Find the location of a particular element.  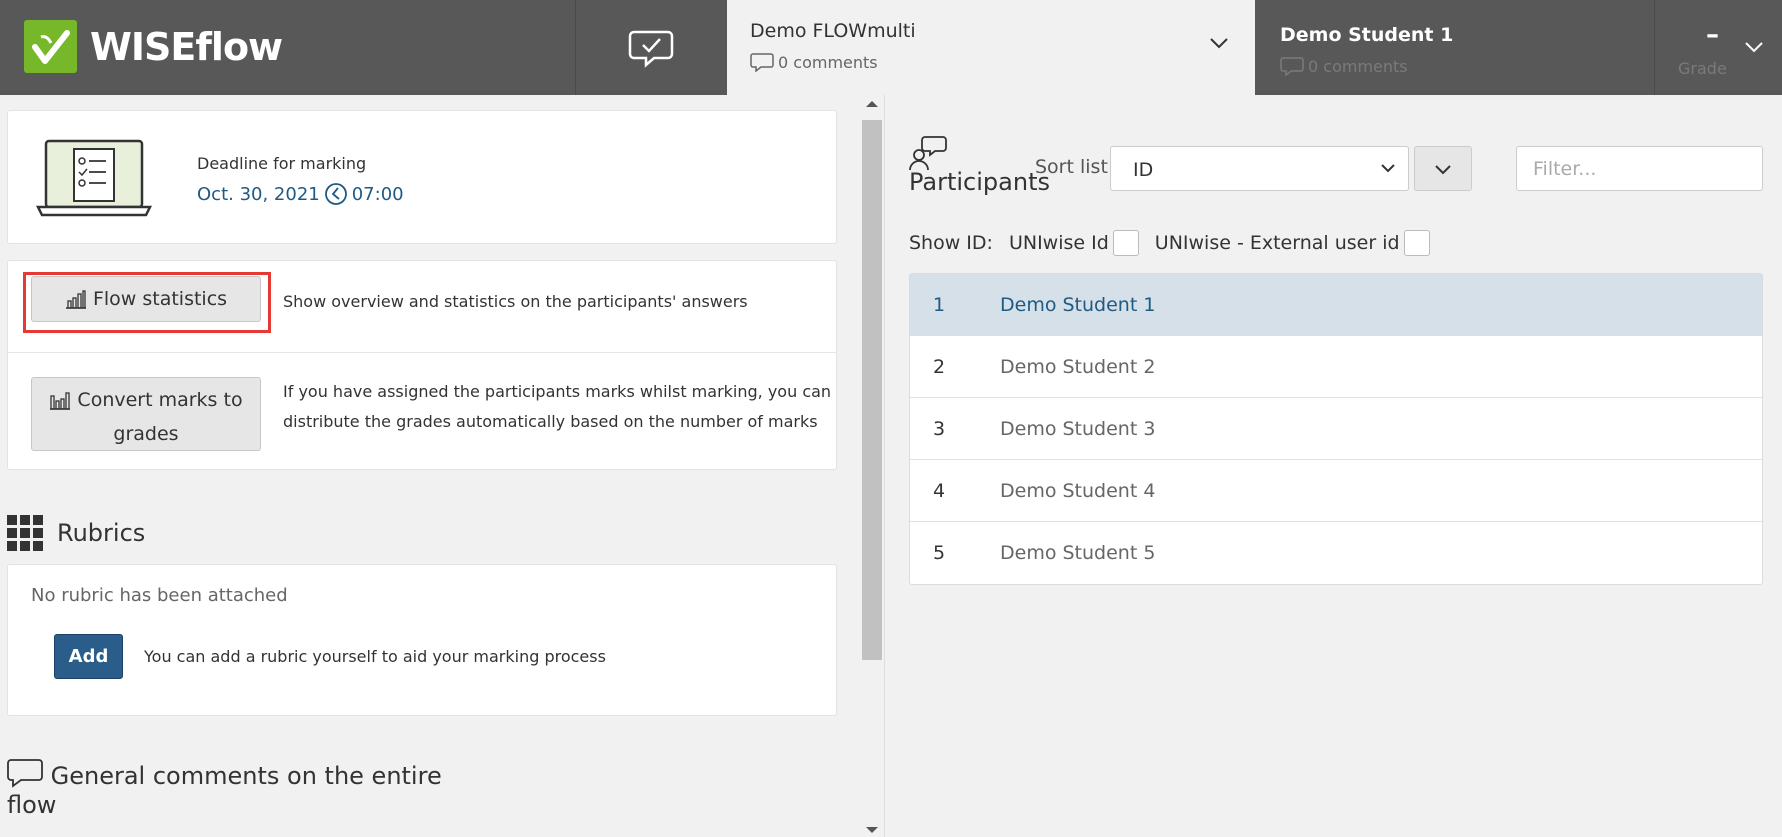

bar-chart-icon is located at coordinates (75, 299).